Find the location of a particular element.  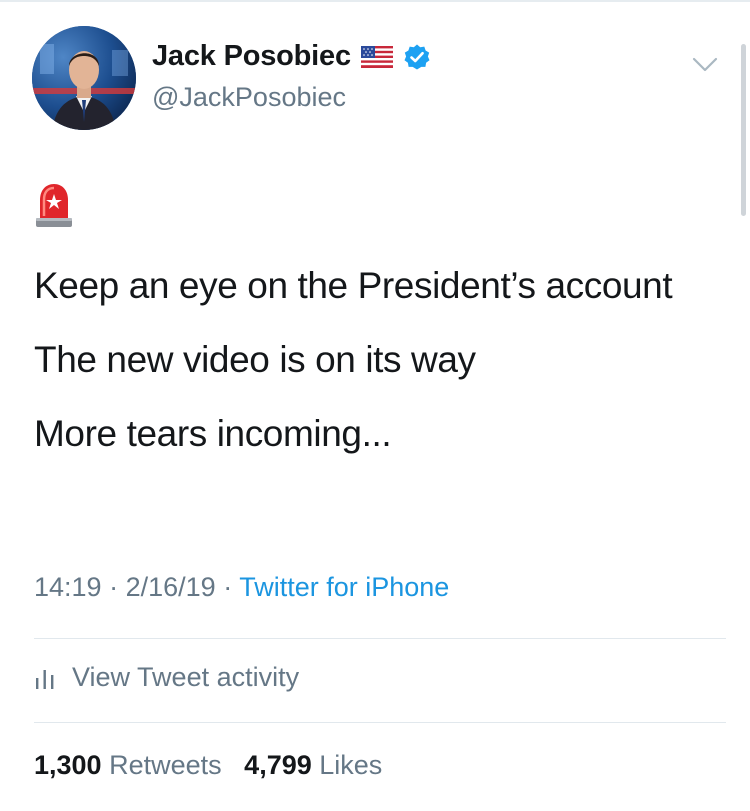

top-divider is located at coordinates (375, 1).